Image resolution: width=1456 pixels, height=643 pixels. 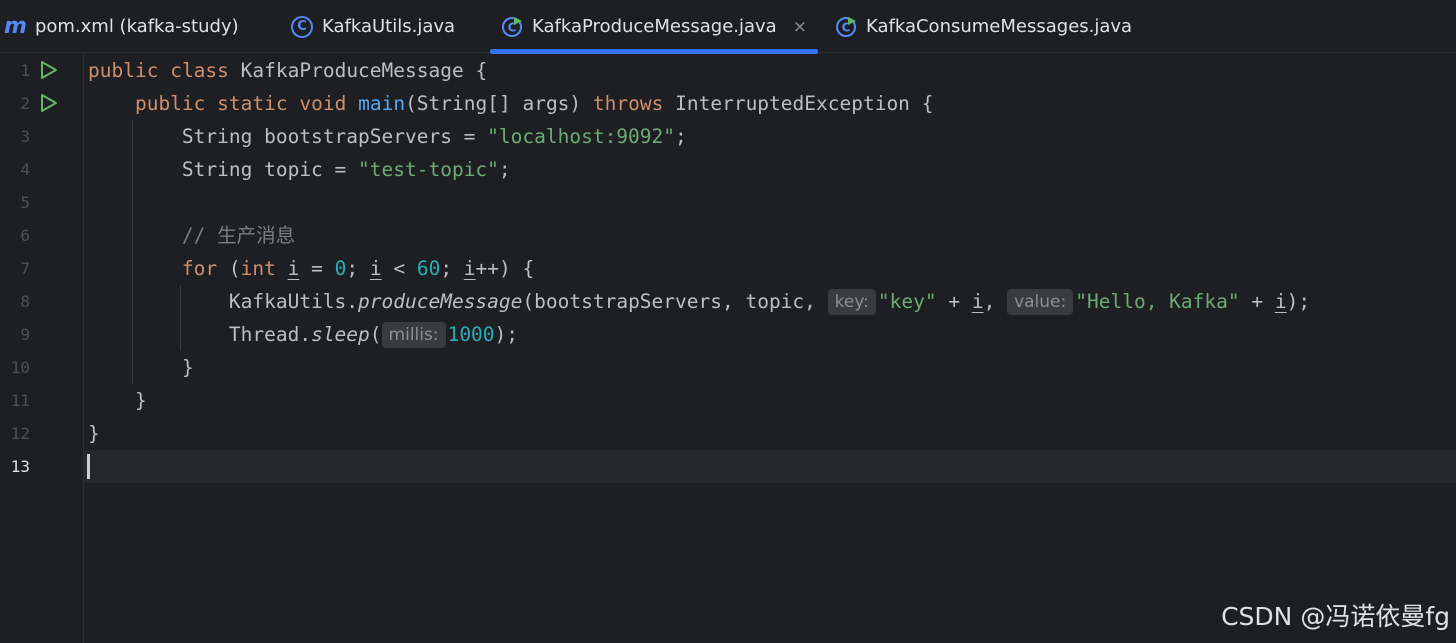 What do you see at coordinates (413, 335) in the screenshot?
I see `parameter-hint-millis: millis:` at bounding box center [413, 335].